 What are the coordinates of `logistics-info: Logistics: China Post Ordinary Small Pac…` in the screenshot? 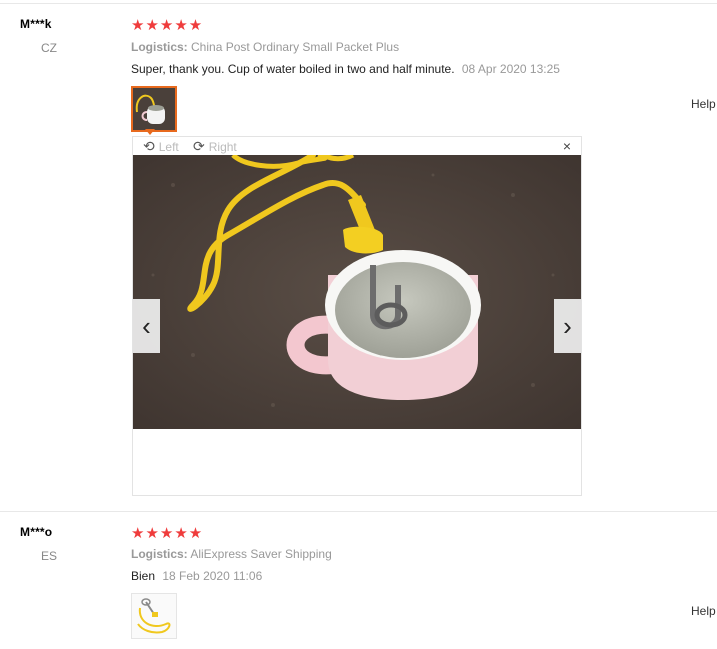 It's located at (265, 47).